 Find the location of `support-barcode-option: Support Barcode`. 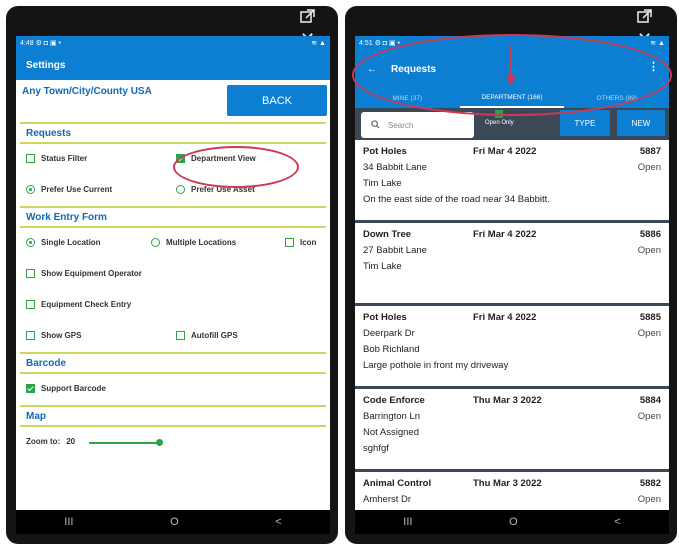

support-barcode-option: Support Barcode is located at coordinates (66, 388).